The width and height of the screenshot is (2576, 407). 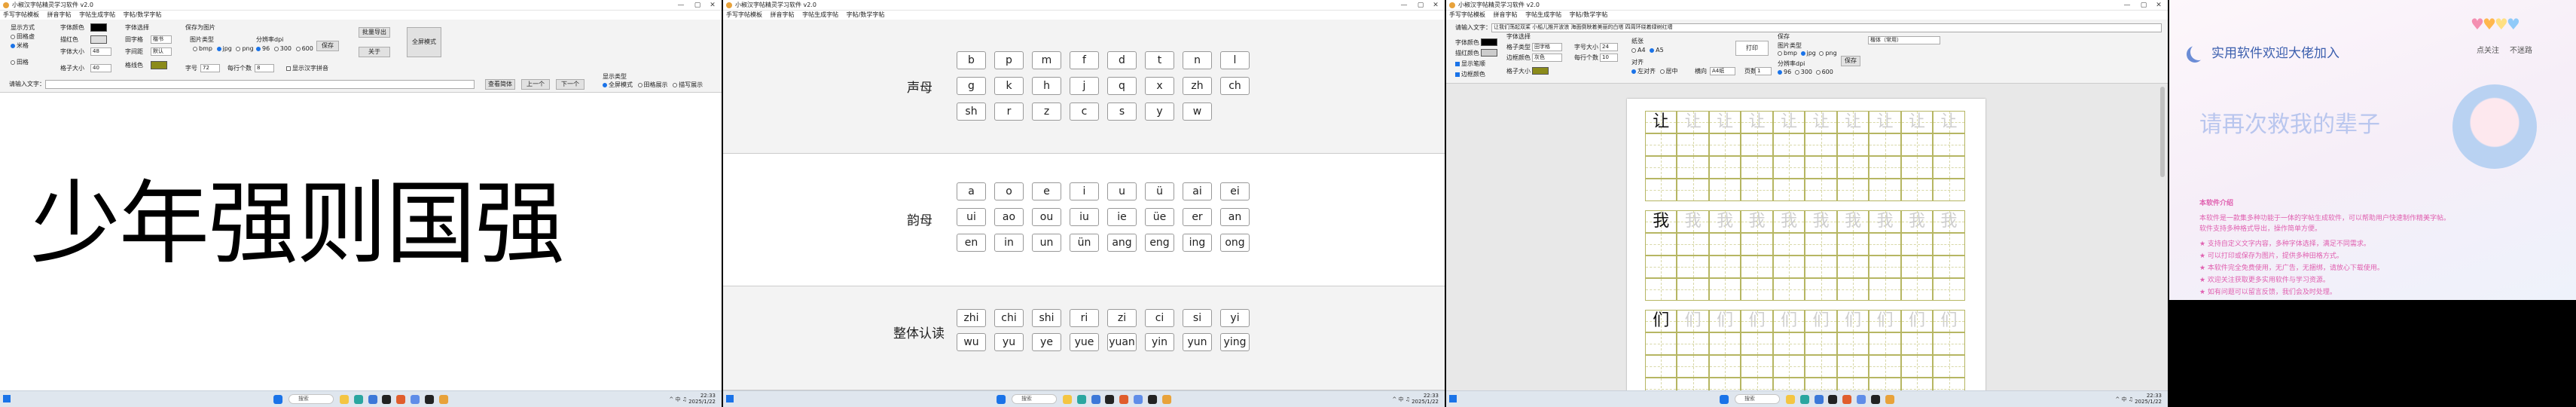 I want to click on next-button: 下一个, so click(x=570, y=84).